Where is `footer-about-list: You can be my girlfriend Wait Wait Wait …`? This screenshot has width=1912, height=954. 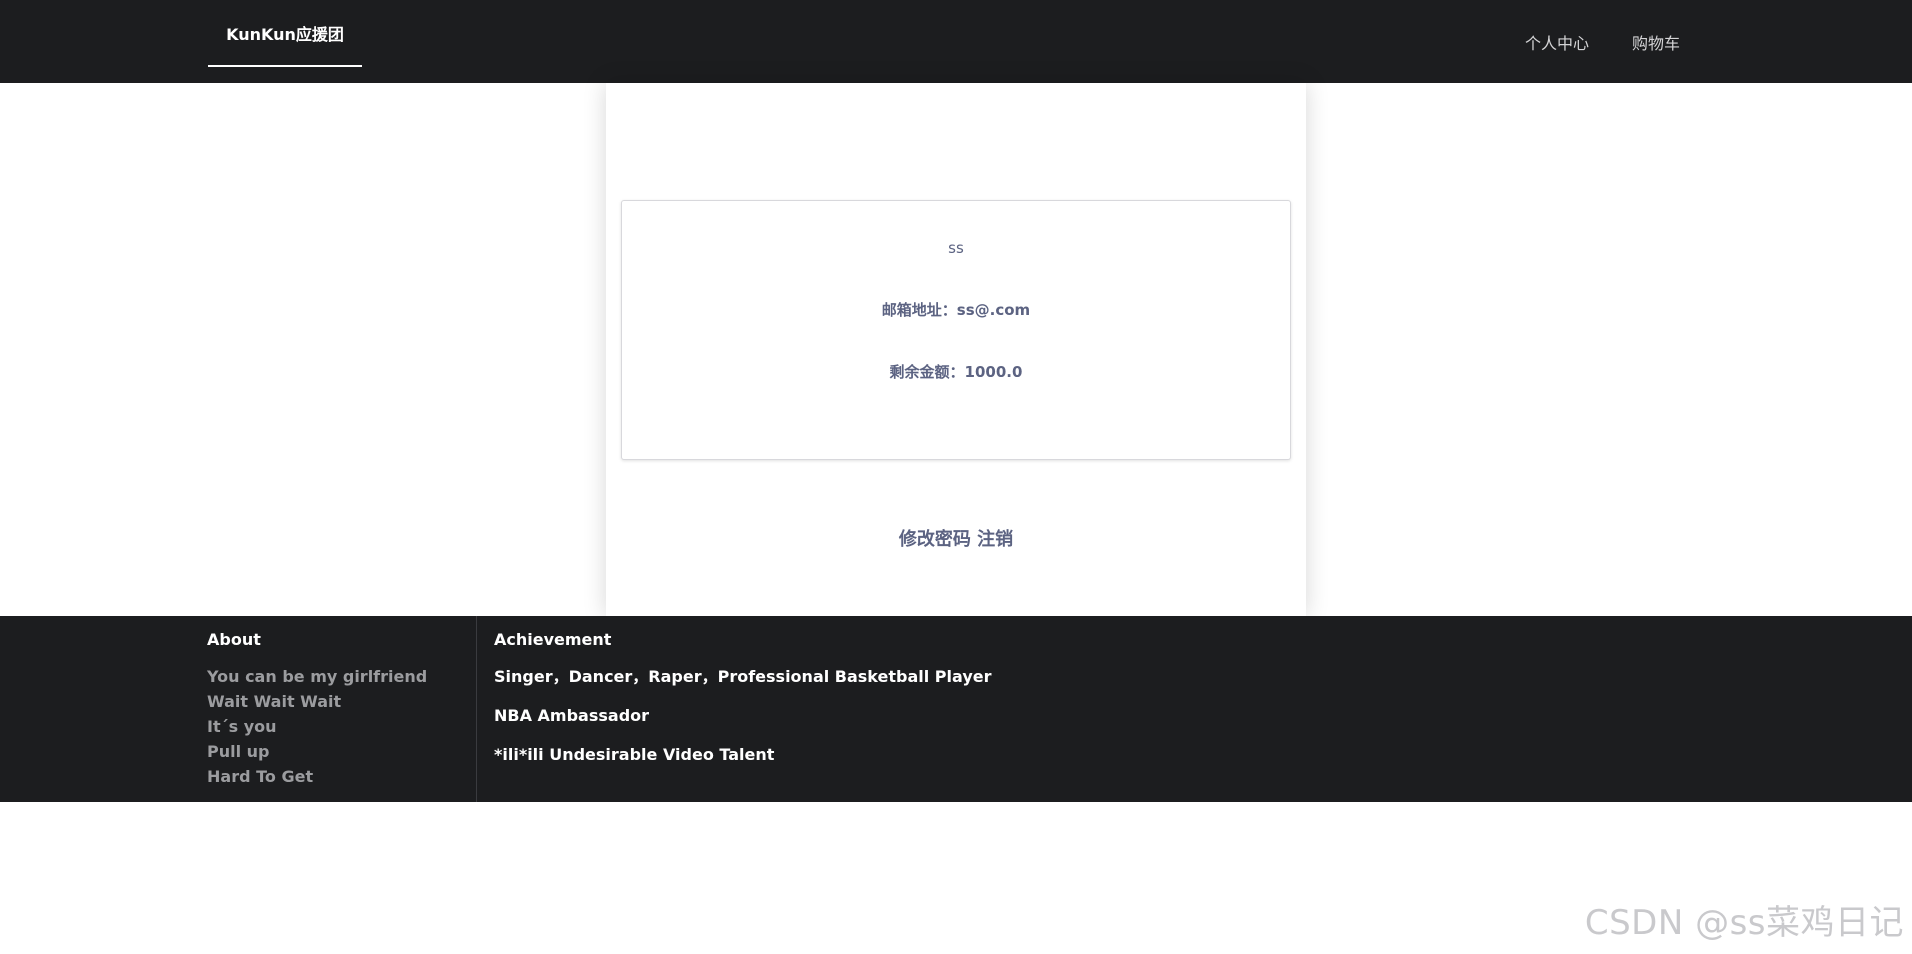
footer-about-list: You can be my girlfriend Wait Wait Wait … is located at coordinates (317, 726).